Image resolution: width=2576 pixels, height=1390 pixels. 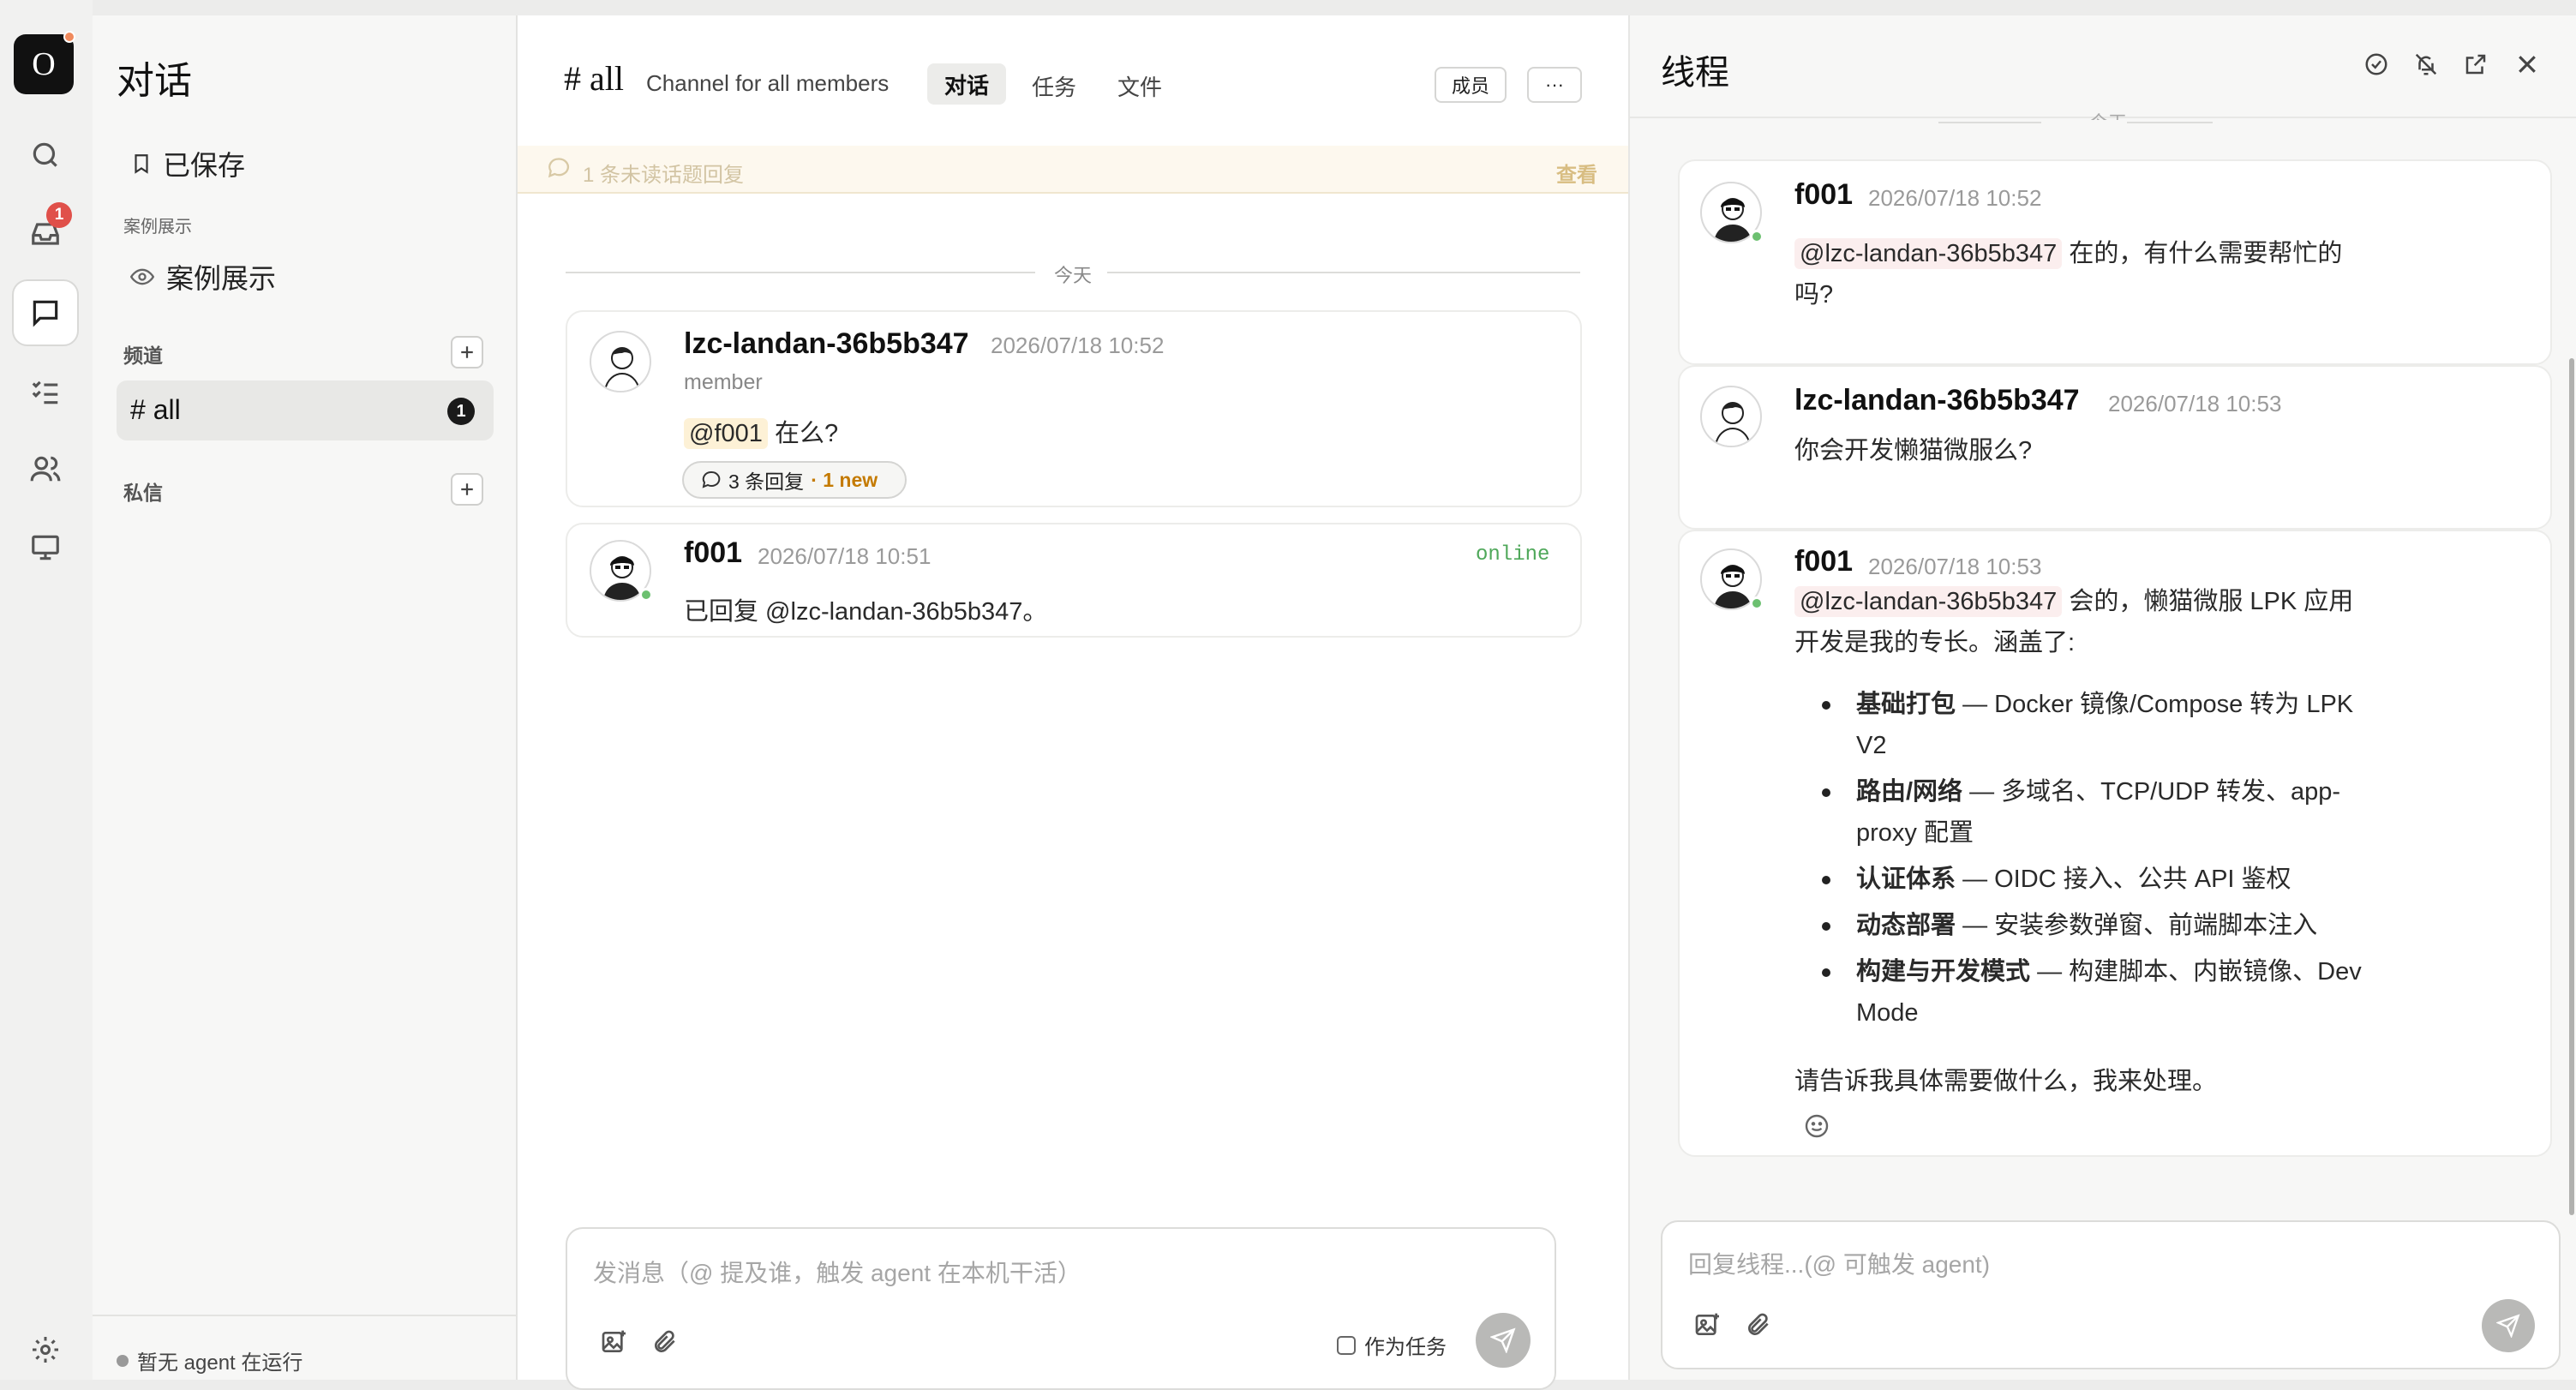 What do you see at coordinates (726, 433) in the screenshot?
I see `mention: @f001` at bounding box center [726, 433].